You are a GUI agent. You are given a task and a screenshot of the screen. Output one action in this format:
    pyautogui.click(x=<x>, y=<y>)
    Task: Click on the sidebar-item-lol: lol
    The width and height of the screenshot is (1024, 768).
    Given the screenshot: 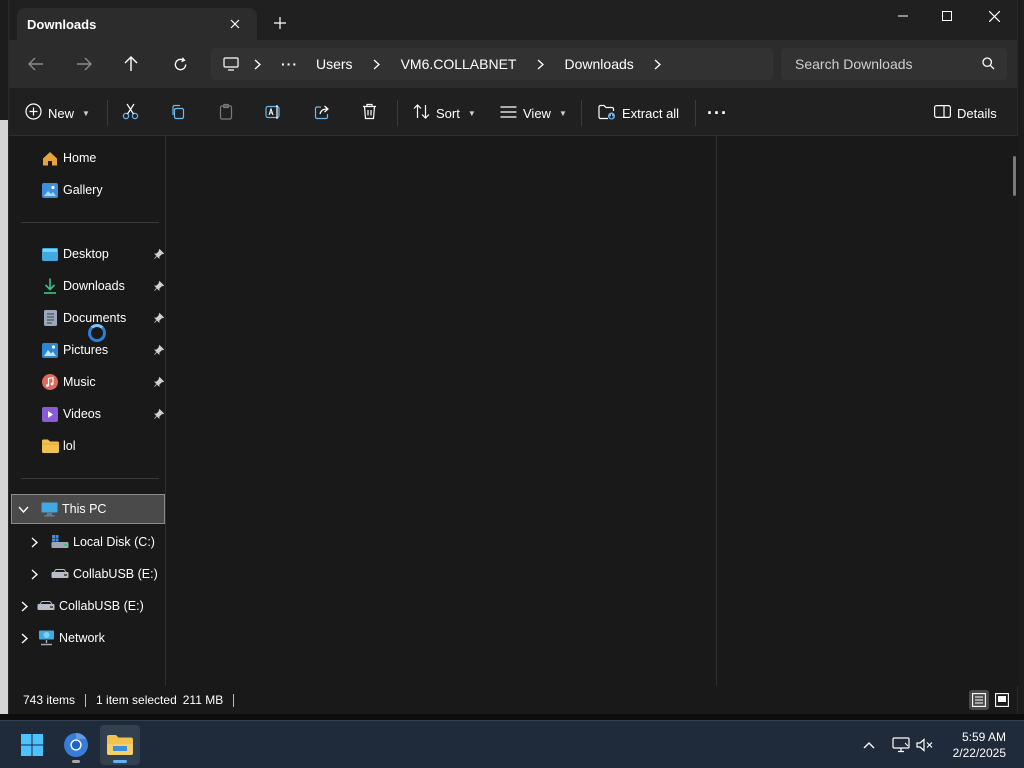 What is the action you would take?
    pyautogui.click(x=87, y=446)
    